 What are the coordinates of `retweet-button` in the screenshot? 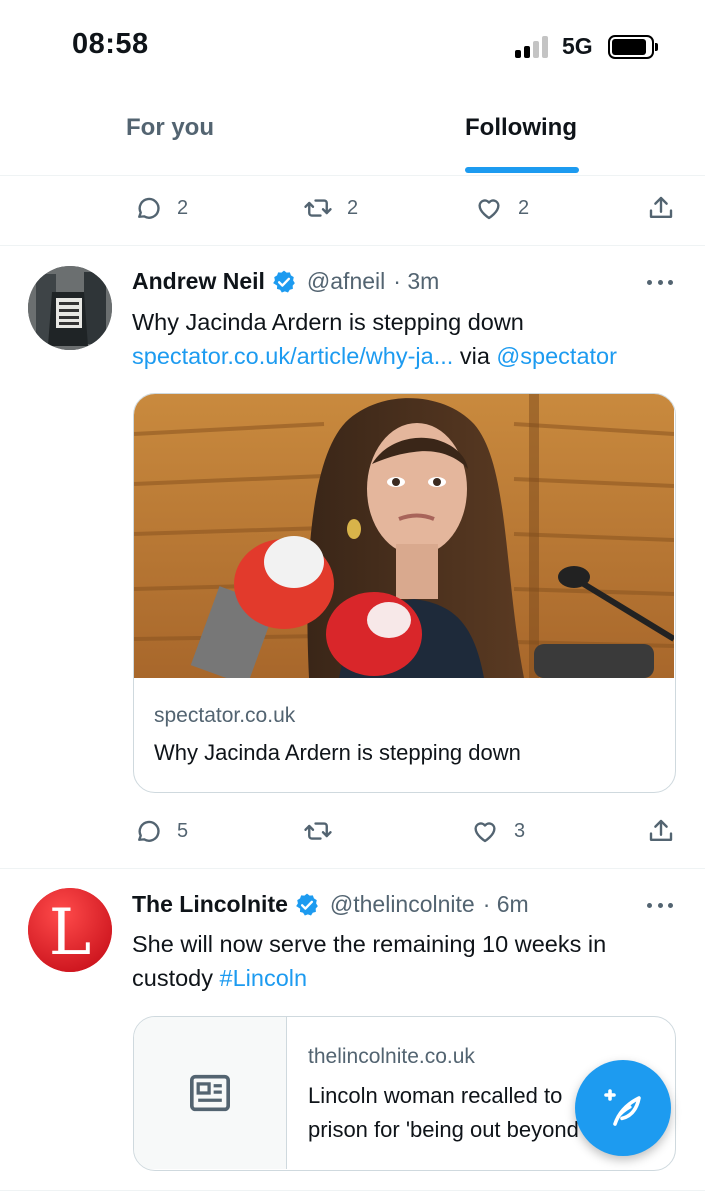 It's located at (318, 831).